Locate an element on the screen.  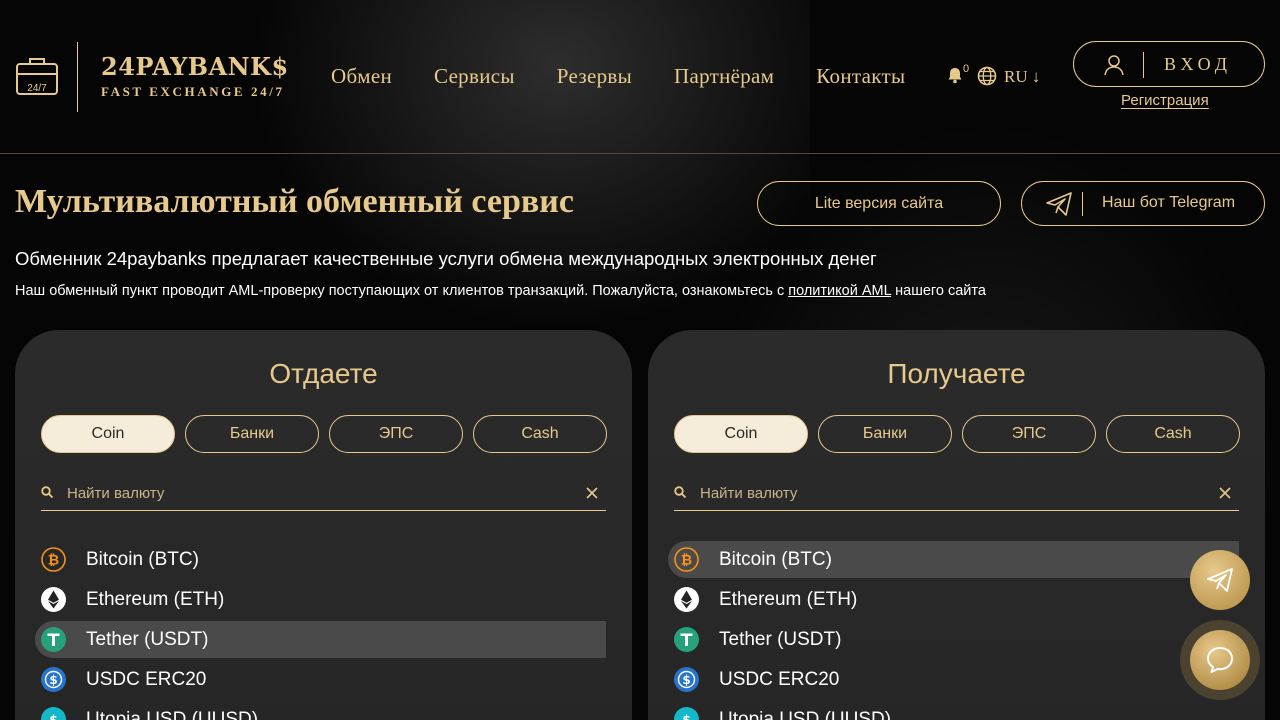
logo: 24/7 24PAYBANK$ FAST EXCHANGE 24/7 is located at coordinates (155, 77).